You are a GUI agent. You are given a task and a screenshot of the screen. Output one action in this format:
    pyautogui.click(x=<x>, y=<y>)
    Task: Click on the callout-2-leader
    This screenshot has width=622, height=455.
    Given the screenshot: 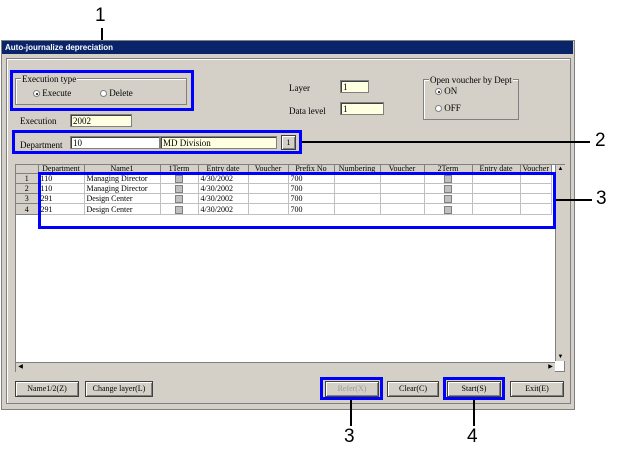 What is the action you would take?
    pyautogui.click(x=446, y=142)
    